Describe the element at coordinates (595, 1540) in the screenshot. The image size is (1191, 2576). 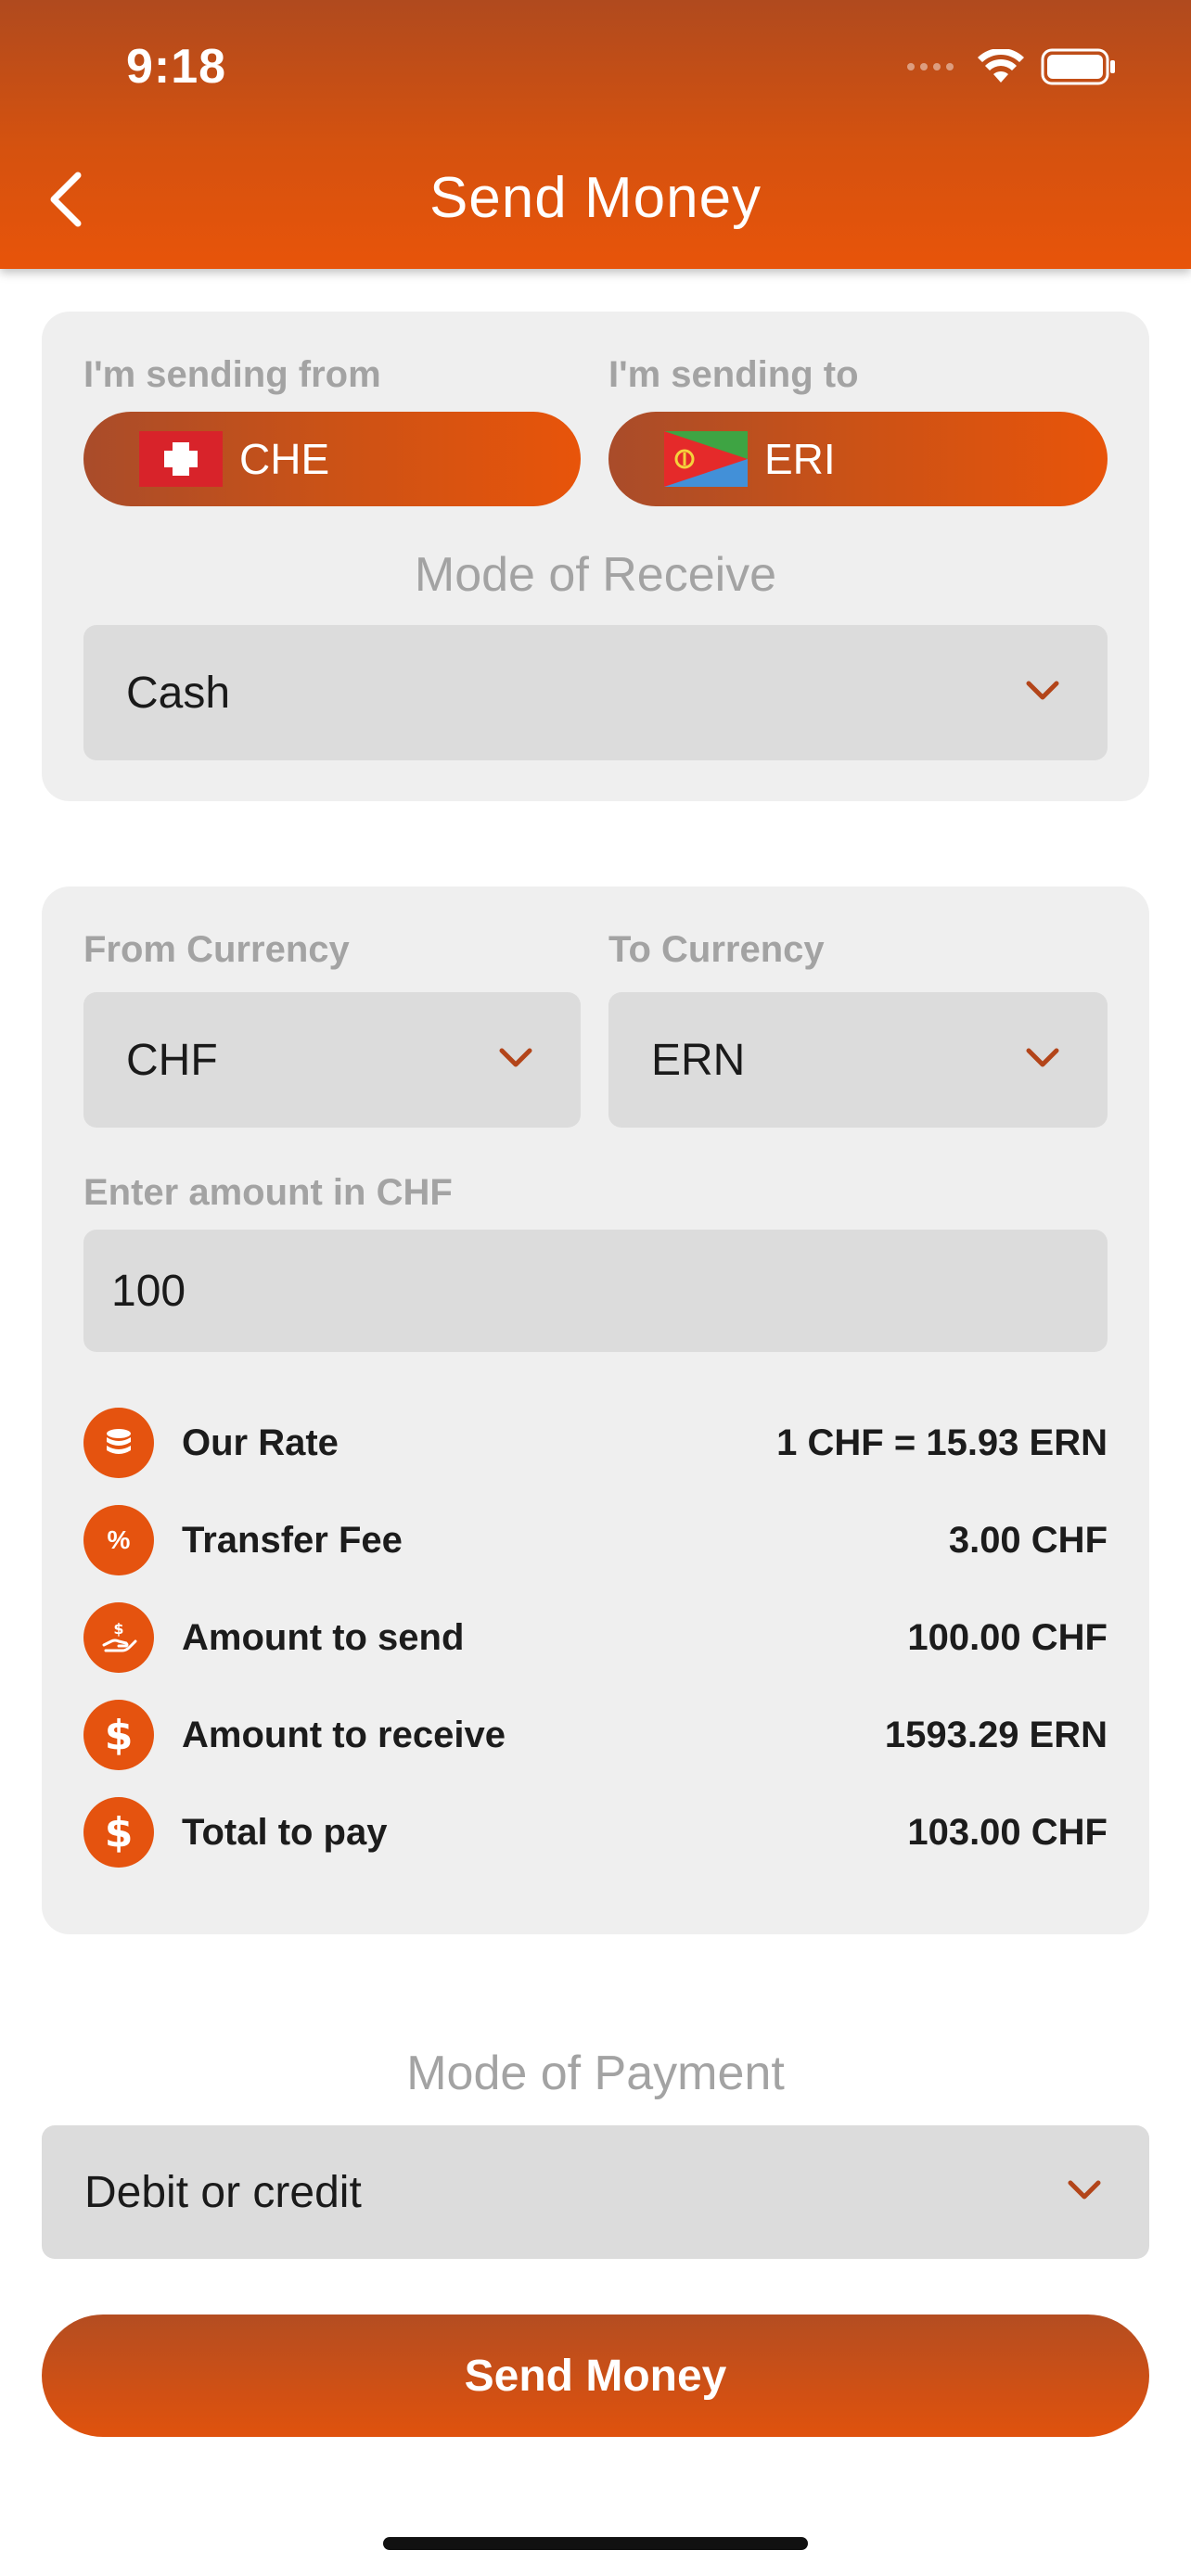
I see `fee-row: % Transfer Fee 3.00 CHF` at that location.